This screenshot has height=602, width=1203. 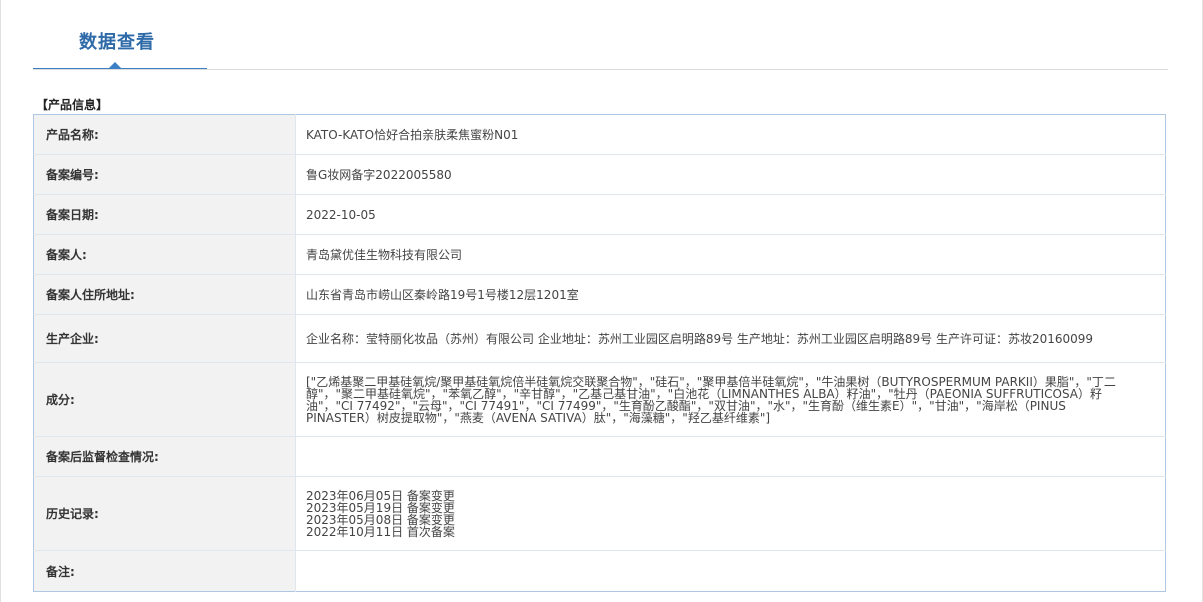 I want to click on table-row: 备案人: 青岛黛优佳生物科技有限公司, so click(x=599, y=254).